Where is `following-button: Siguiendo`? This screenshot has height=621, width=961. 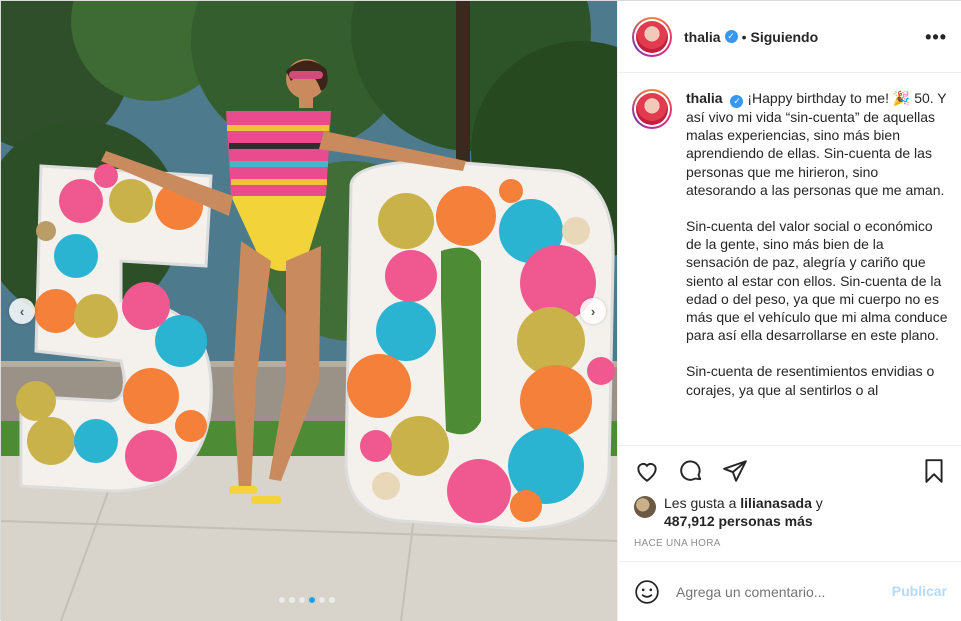 following-button: Siguiendo is located at coordinates (784, 37).